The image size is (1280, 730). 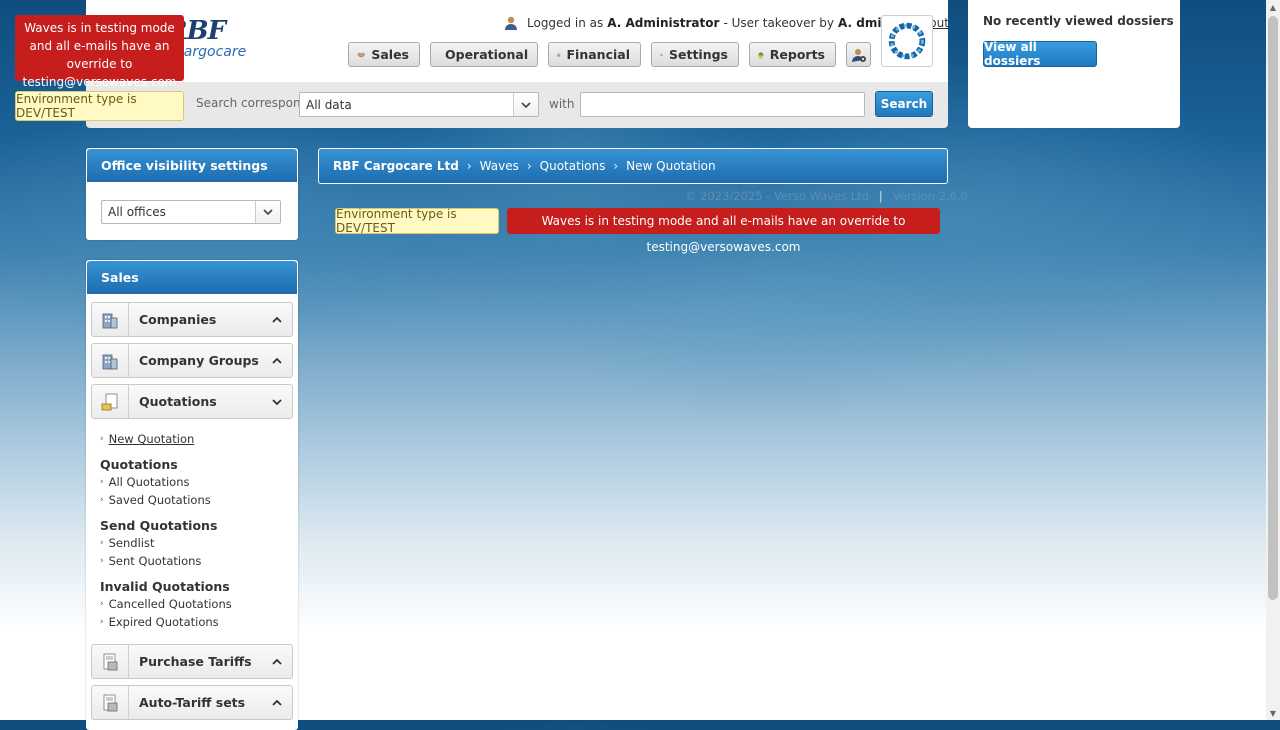 I want to click on user-icon, so click(x=511, y=23).